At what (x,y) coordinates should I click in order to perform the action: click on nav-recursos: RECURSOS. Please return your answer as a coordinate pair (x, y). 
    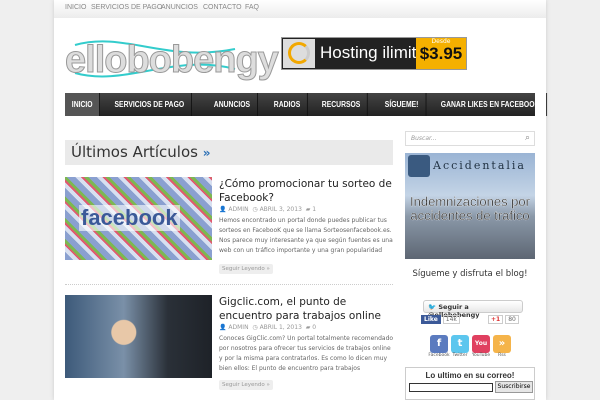
    Looking at the image, I should click on (342, 104).